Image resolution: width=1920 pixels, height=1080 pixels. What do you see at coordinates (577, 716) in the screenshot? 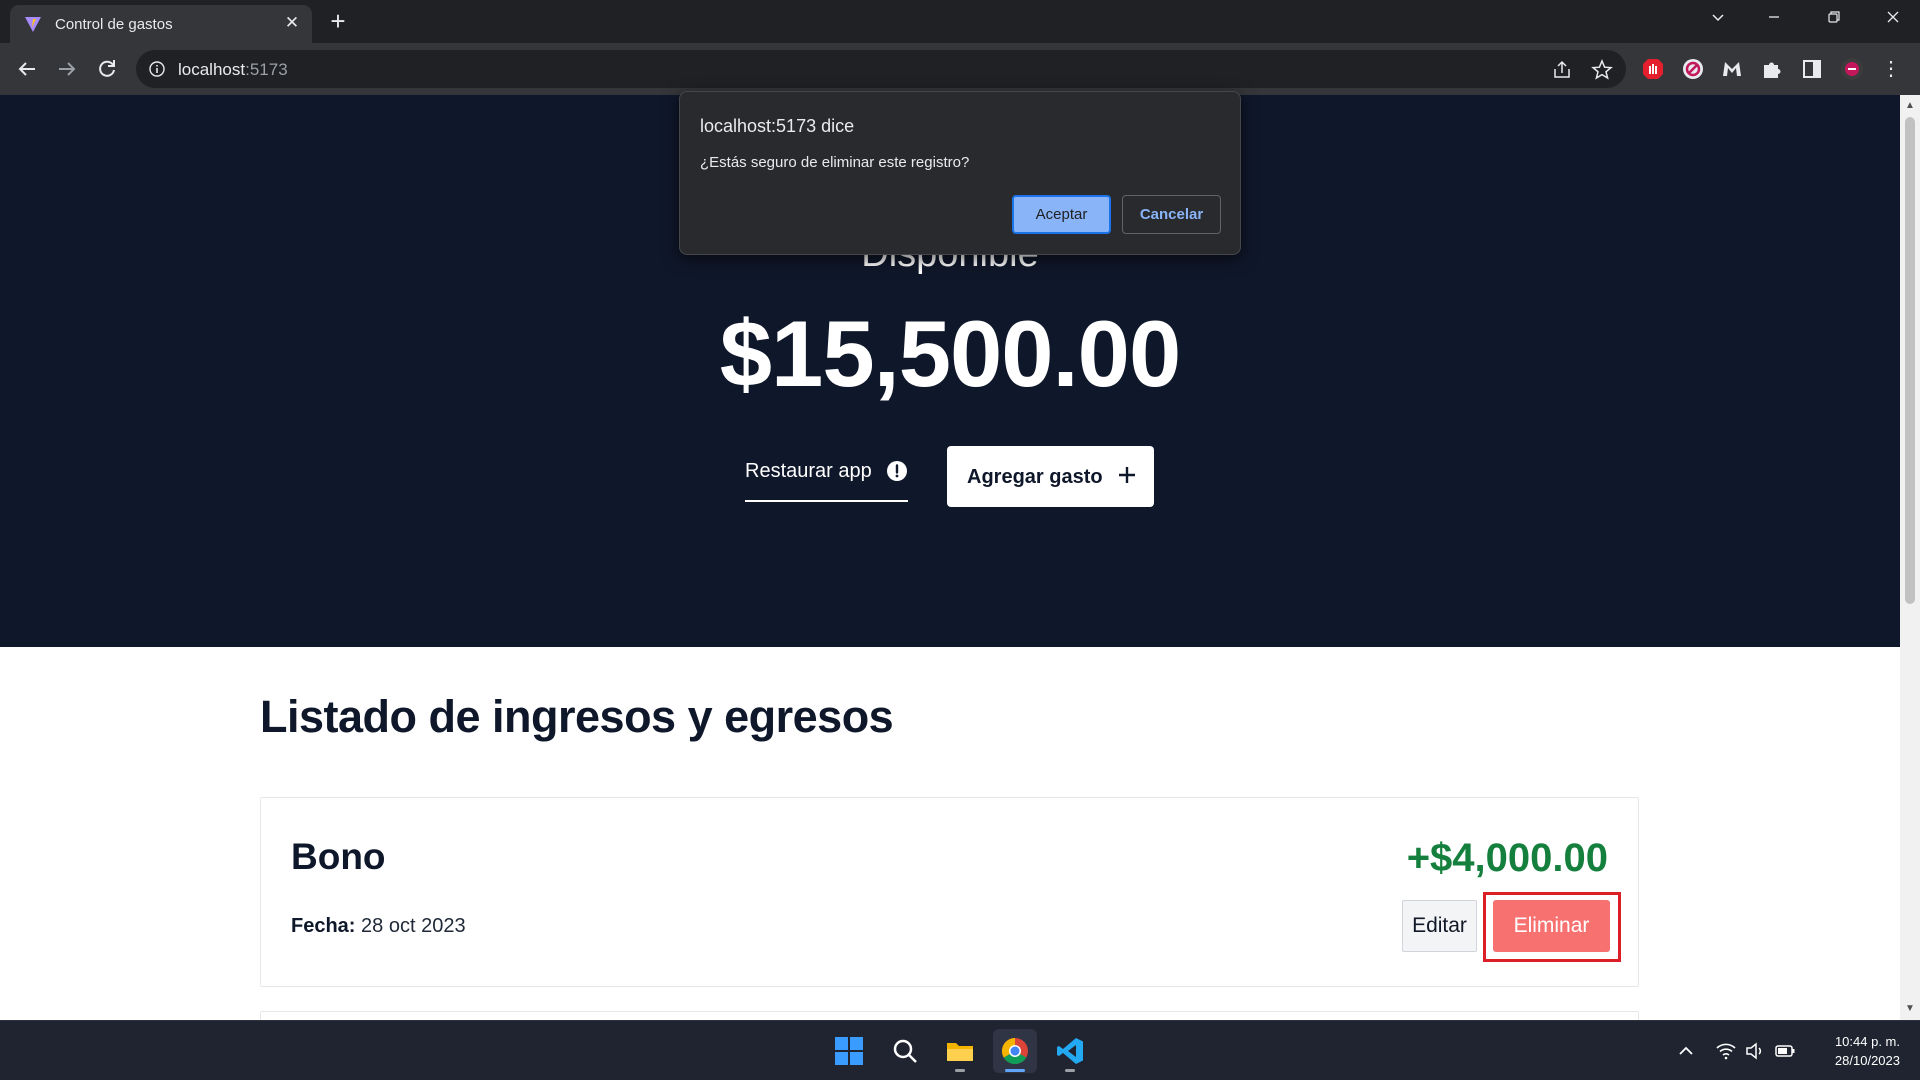
I see `list-title: Listado de ingresos y egresos` at bounding box center [577, 716].